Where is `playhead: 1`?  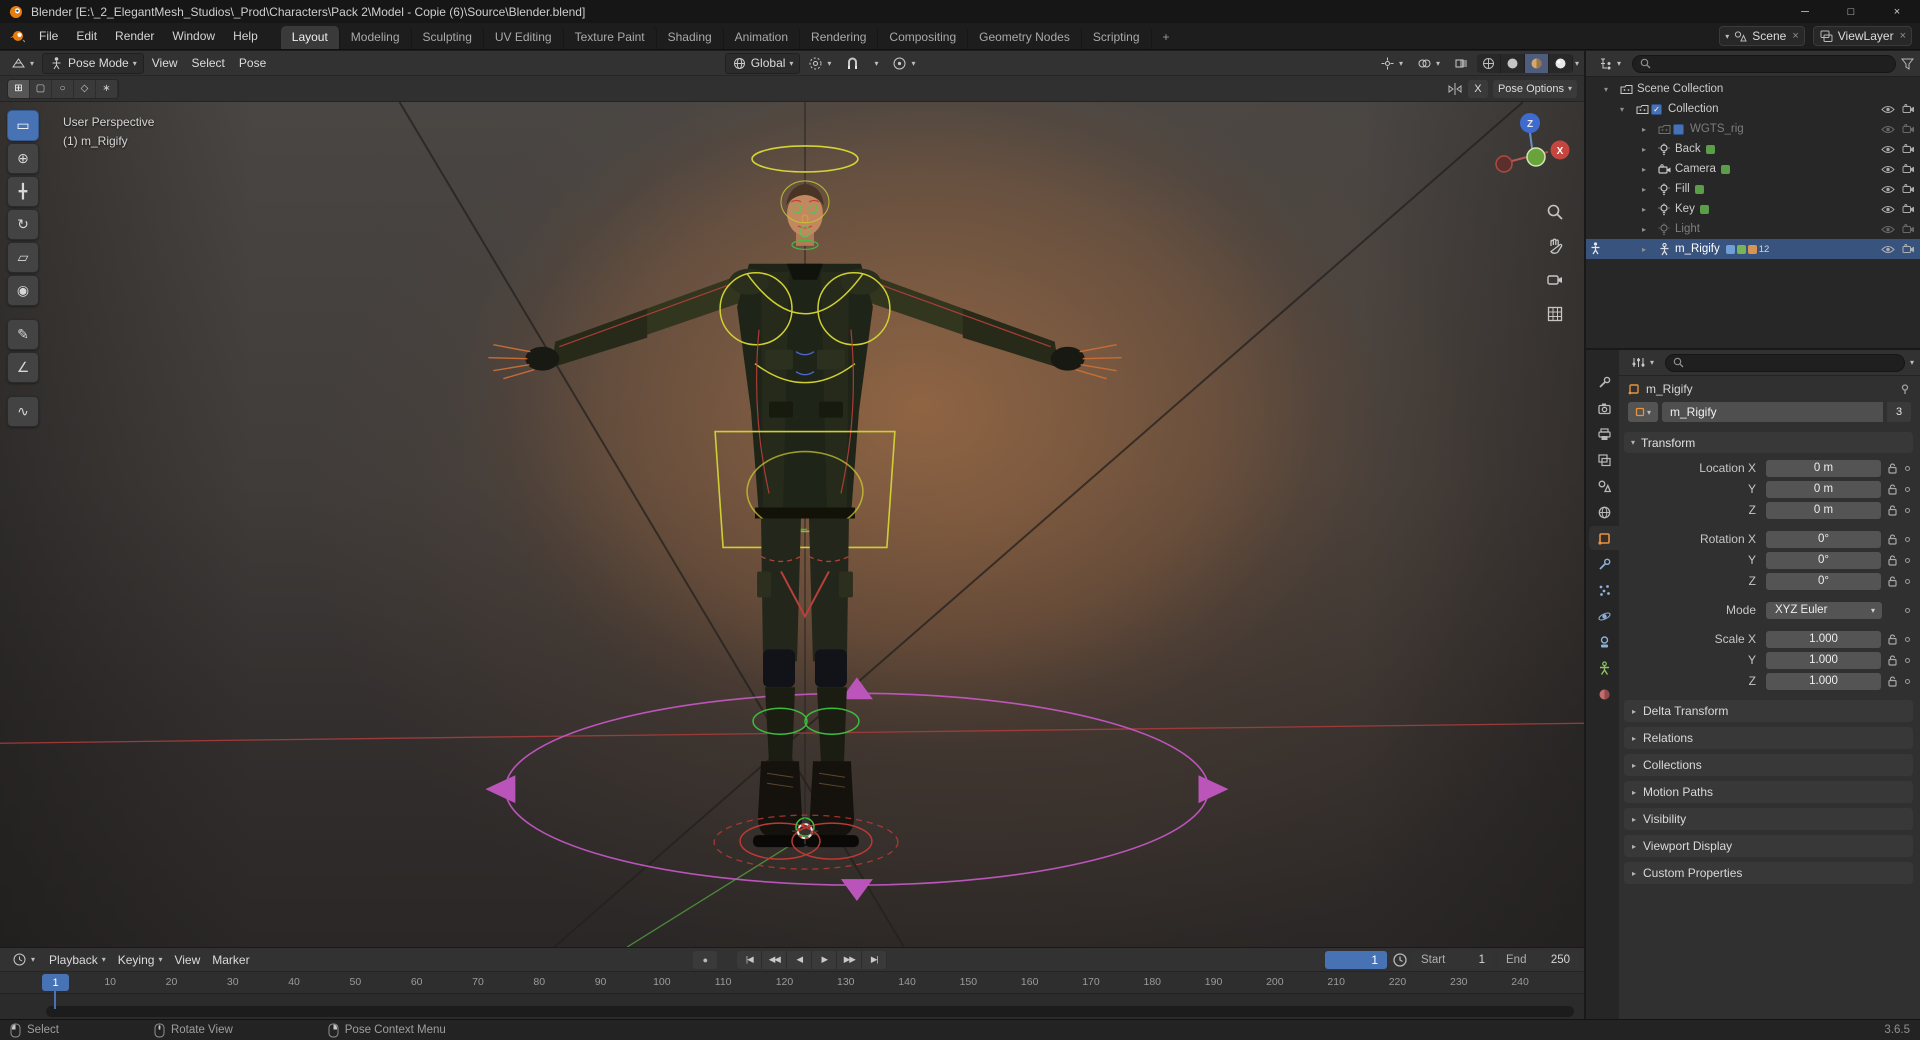 playhead: 1 is located at coordinates (55, 982).